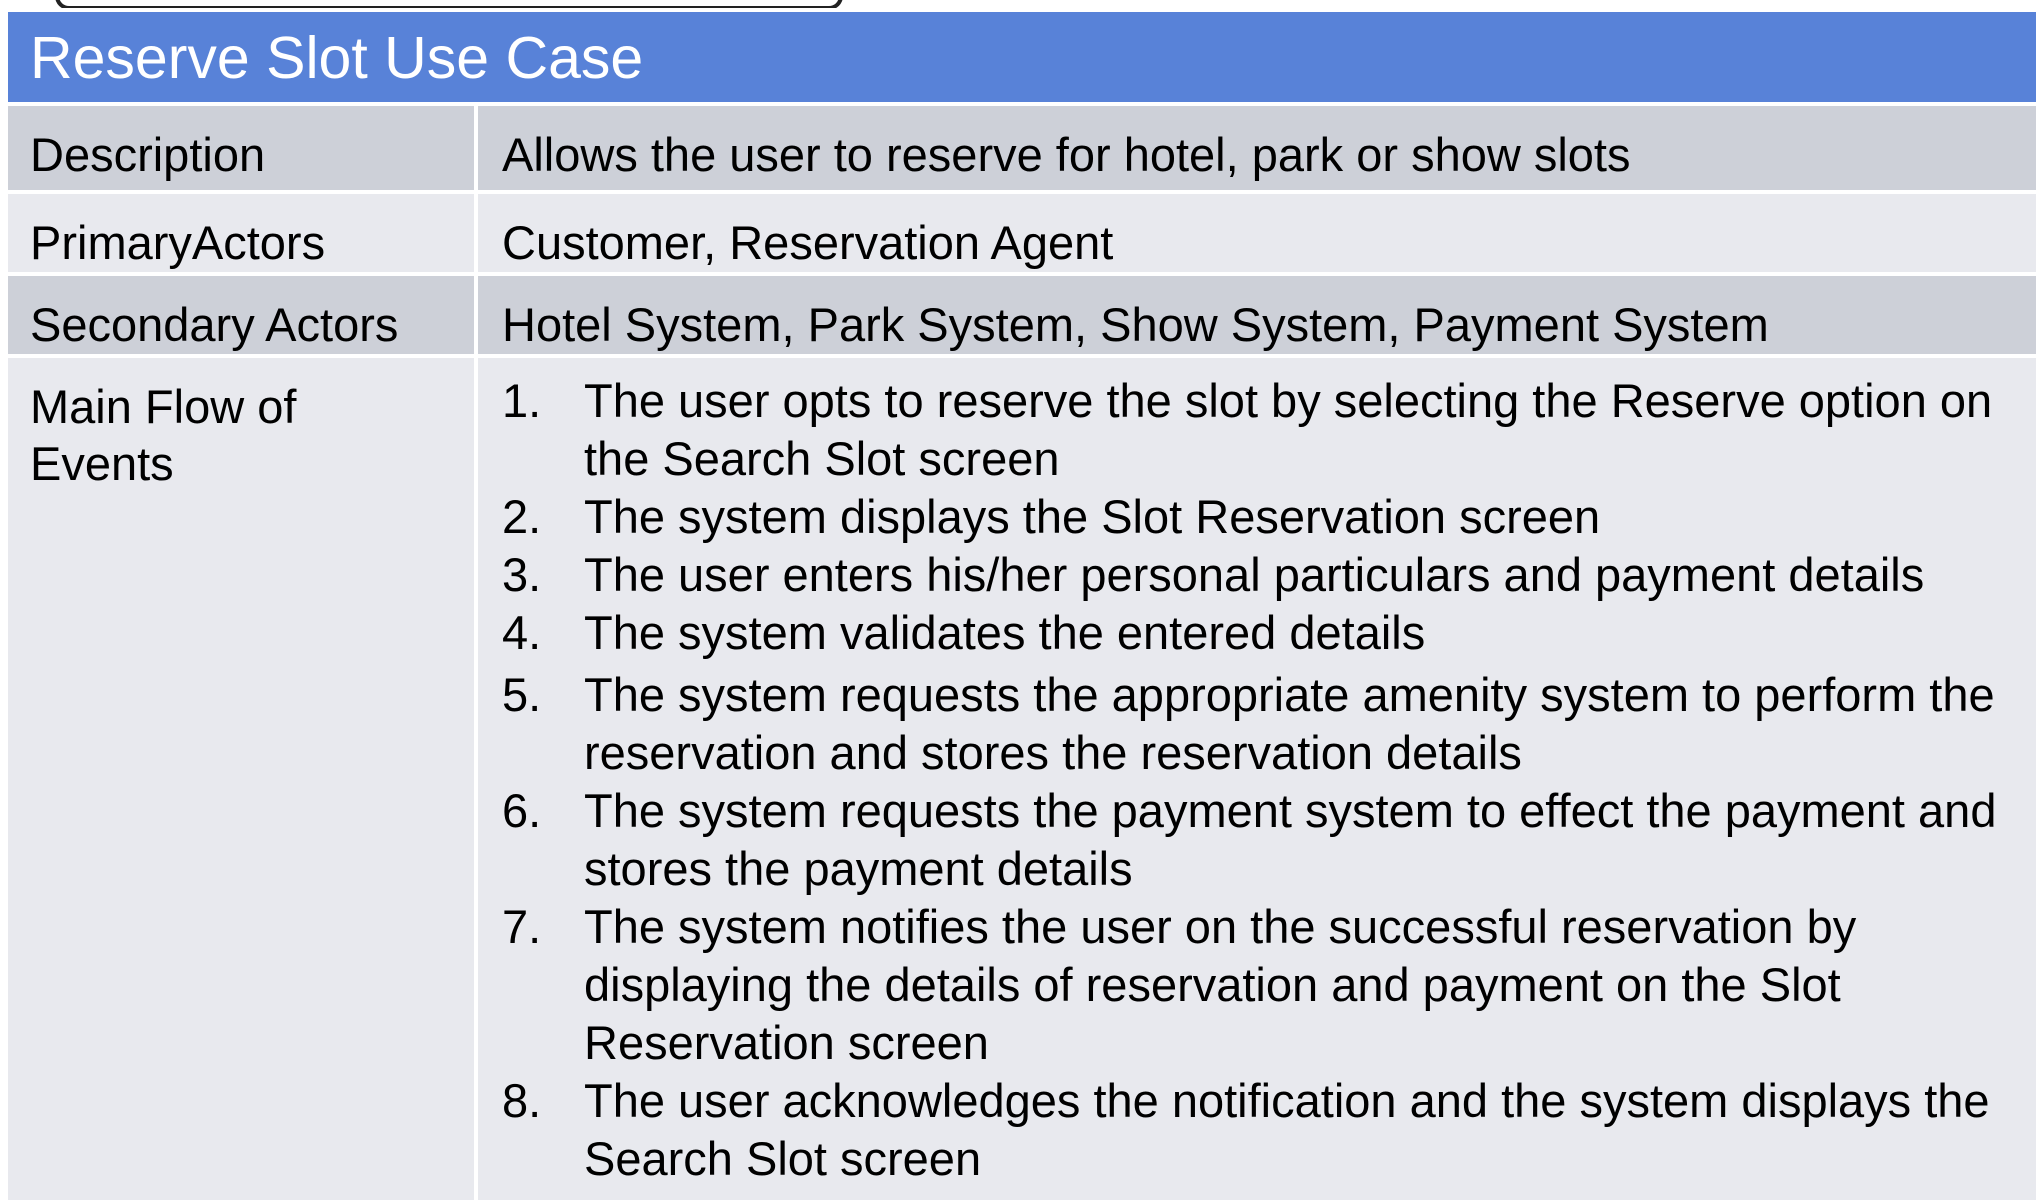 The width and height of the screenshot is (2040, 1200). What do you see at coordinates (522, 516) in the screenshot?
I see `step-number: 2.` at bounding box center [522, 516].